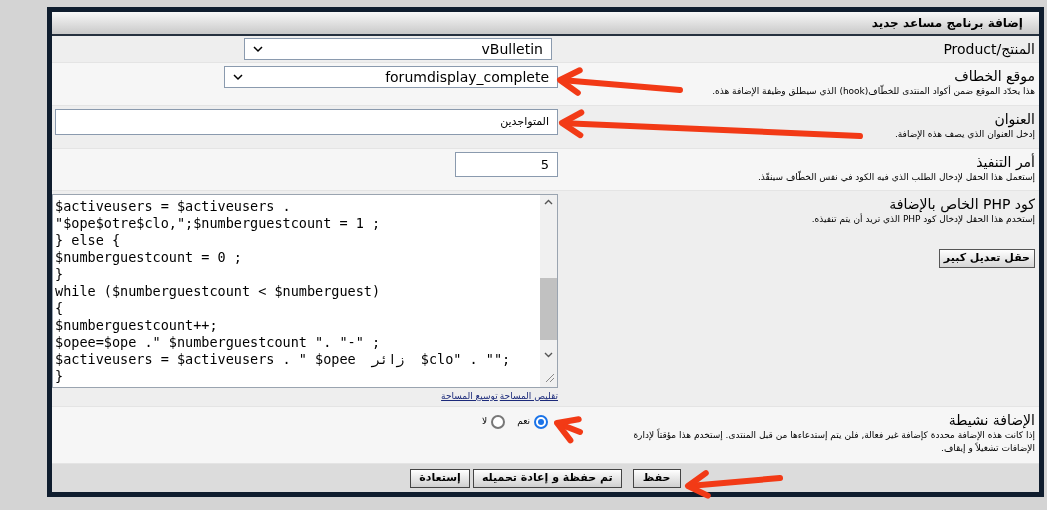 The height and width of the screenshot is (510, 1047). I want to click on code-line: } else {, so click(88, 240).